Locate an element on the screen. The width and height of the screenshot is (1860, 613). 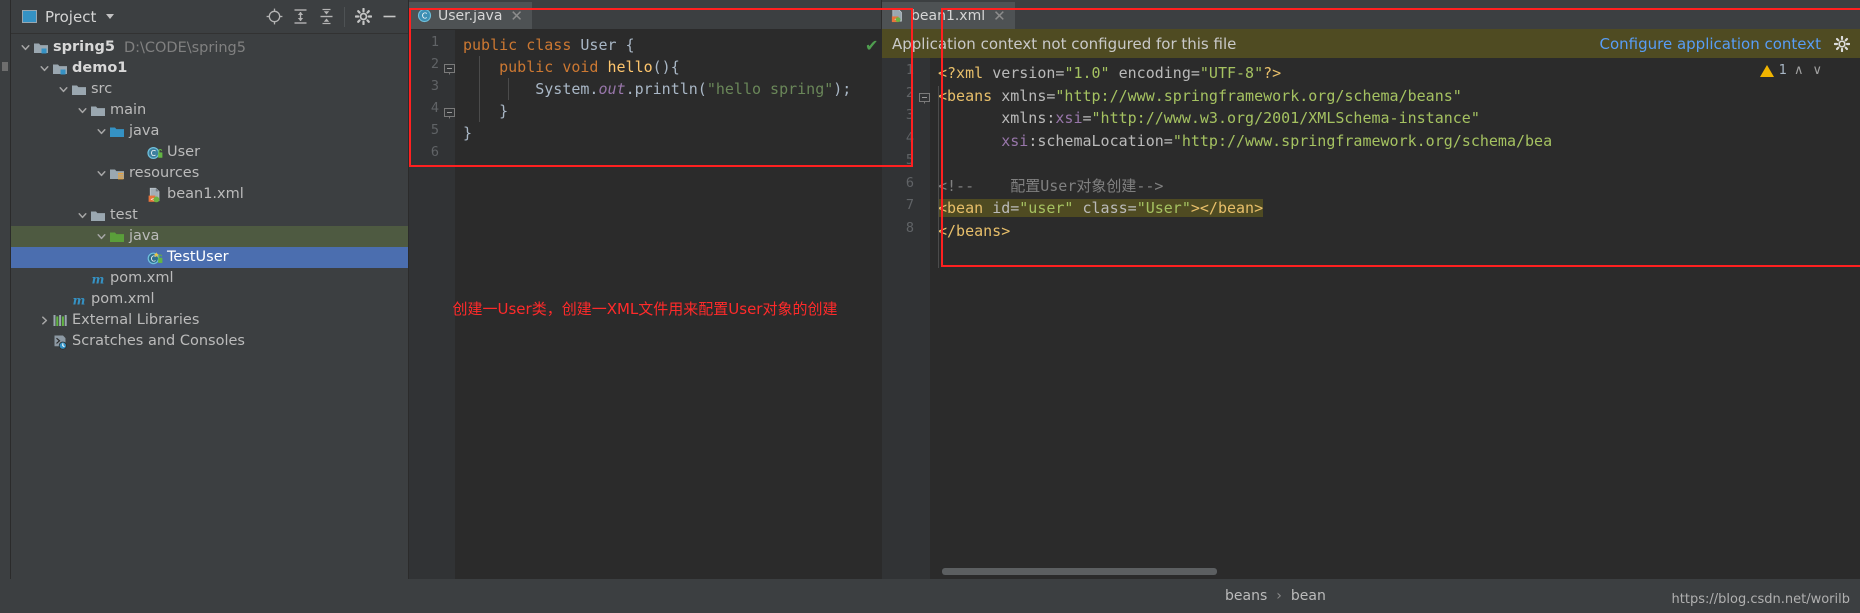
line-number: 5 is located at coordinates (909, 160).